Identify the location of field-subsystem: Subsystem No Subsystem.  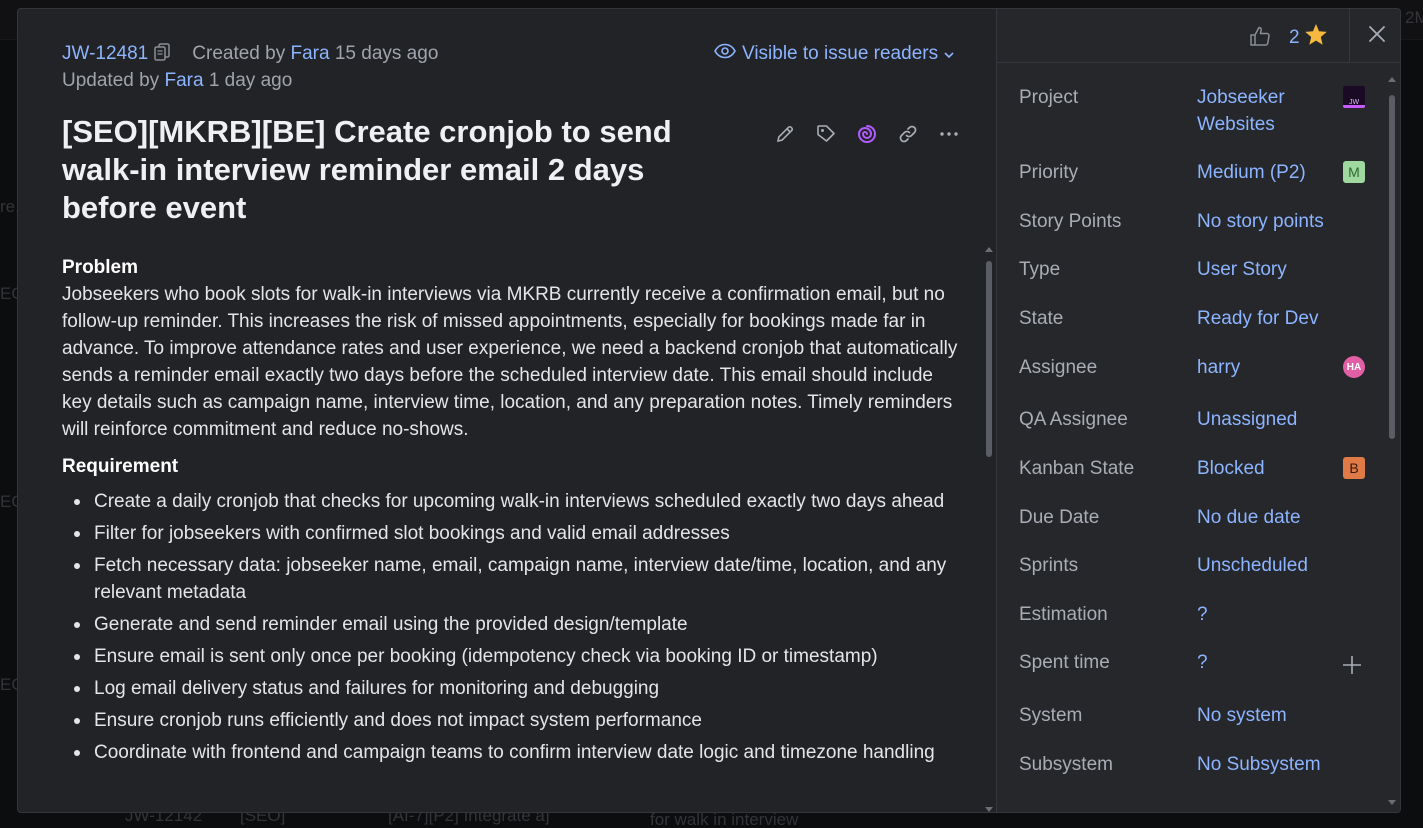
(1197, 764).